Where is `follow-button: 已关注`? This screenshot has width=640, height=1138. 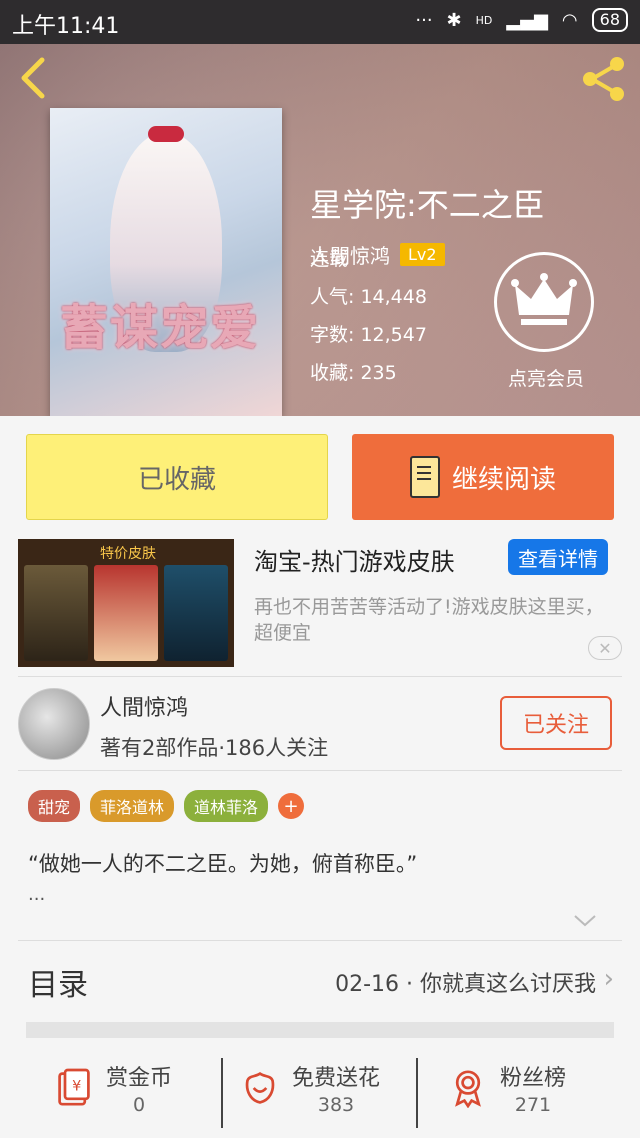 follow-button: 已关注 is located at coordinates (556, 723).